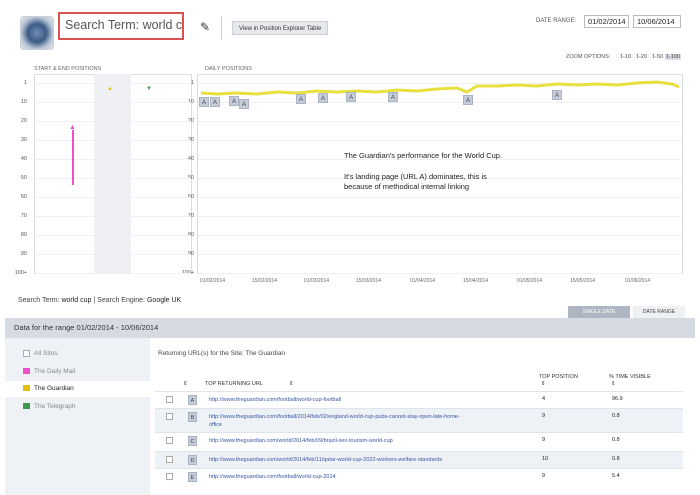  I want to click on daily-positions-title: DAILY POSITIONS, so click(228, 69).